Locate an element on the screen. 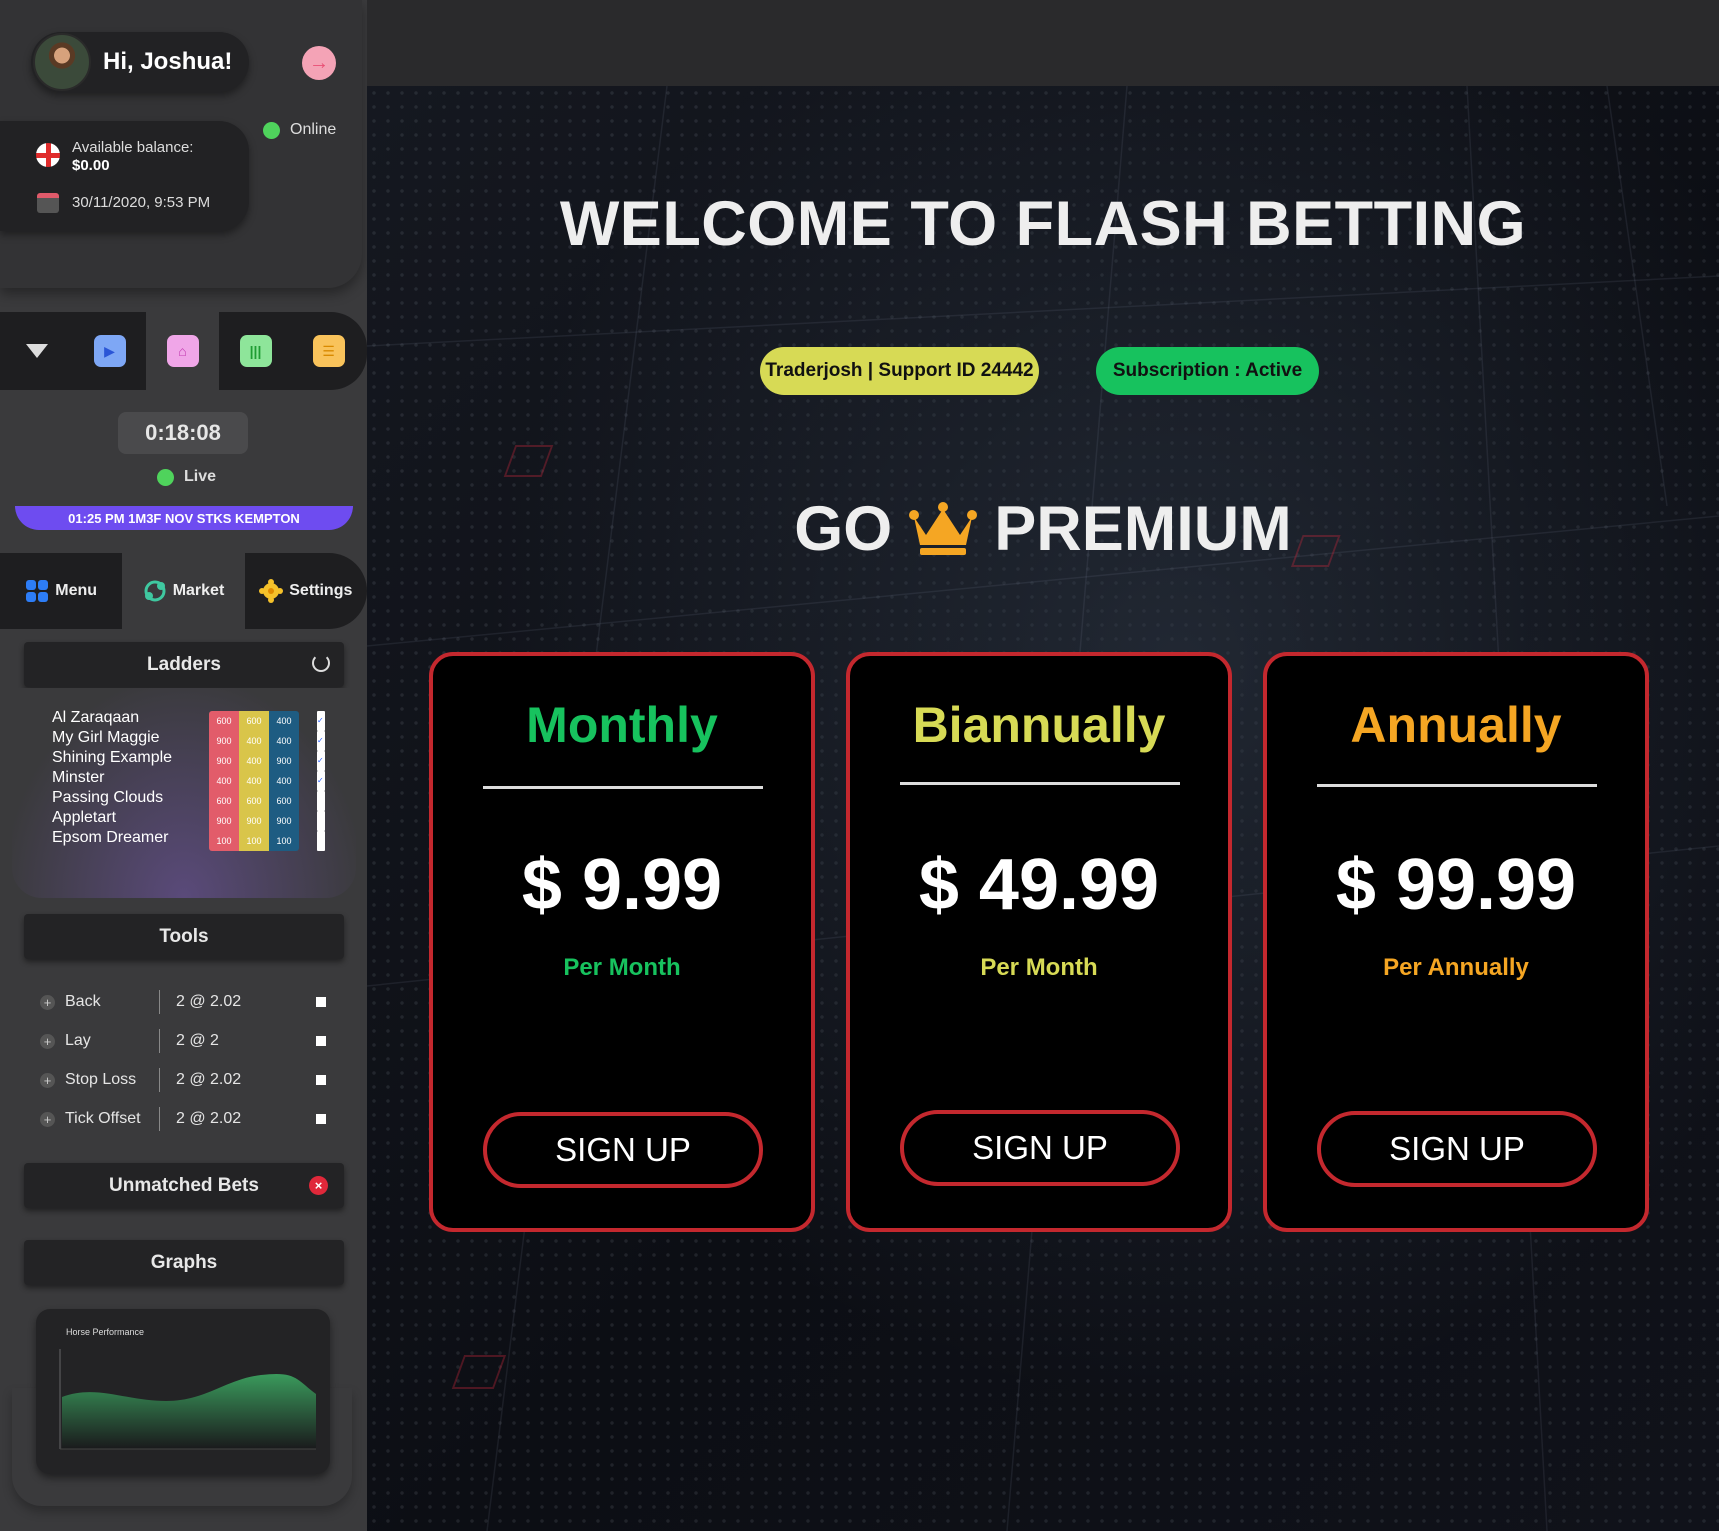  tab-market-label: Market is located at coordinates (198, 590).